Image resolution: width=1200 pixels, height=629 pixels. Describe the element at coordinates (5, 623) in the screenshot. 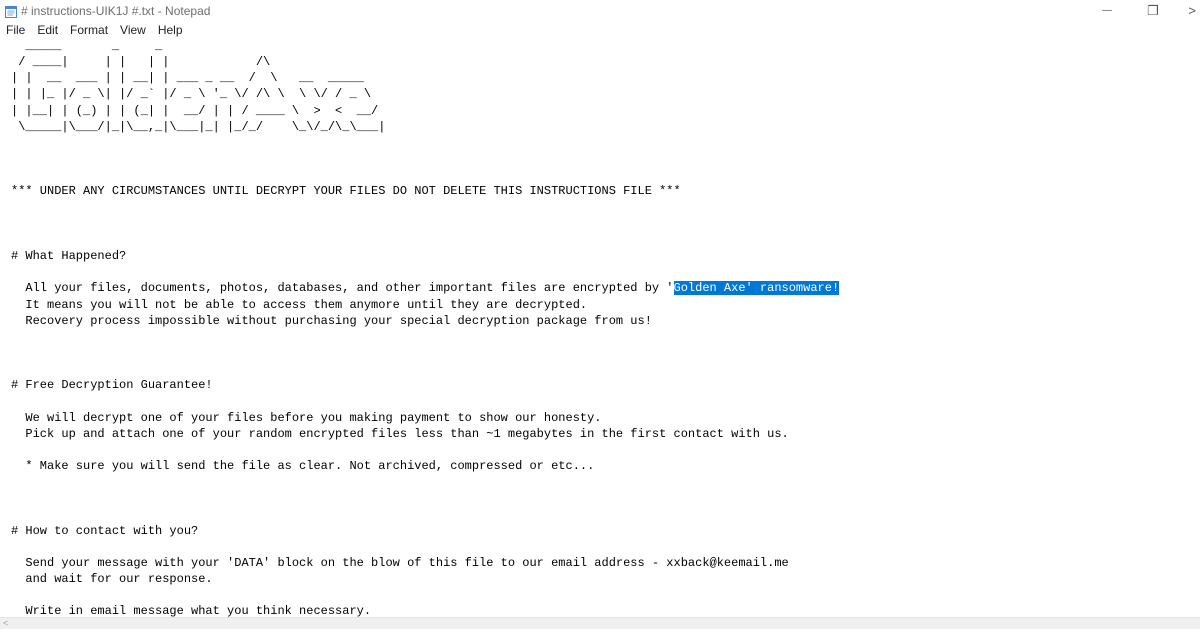

I see `scroll-left-arrow-icon: <` at that location.